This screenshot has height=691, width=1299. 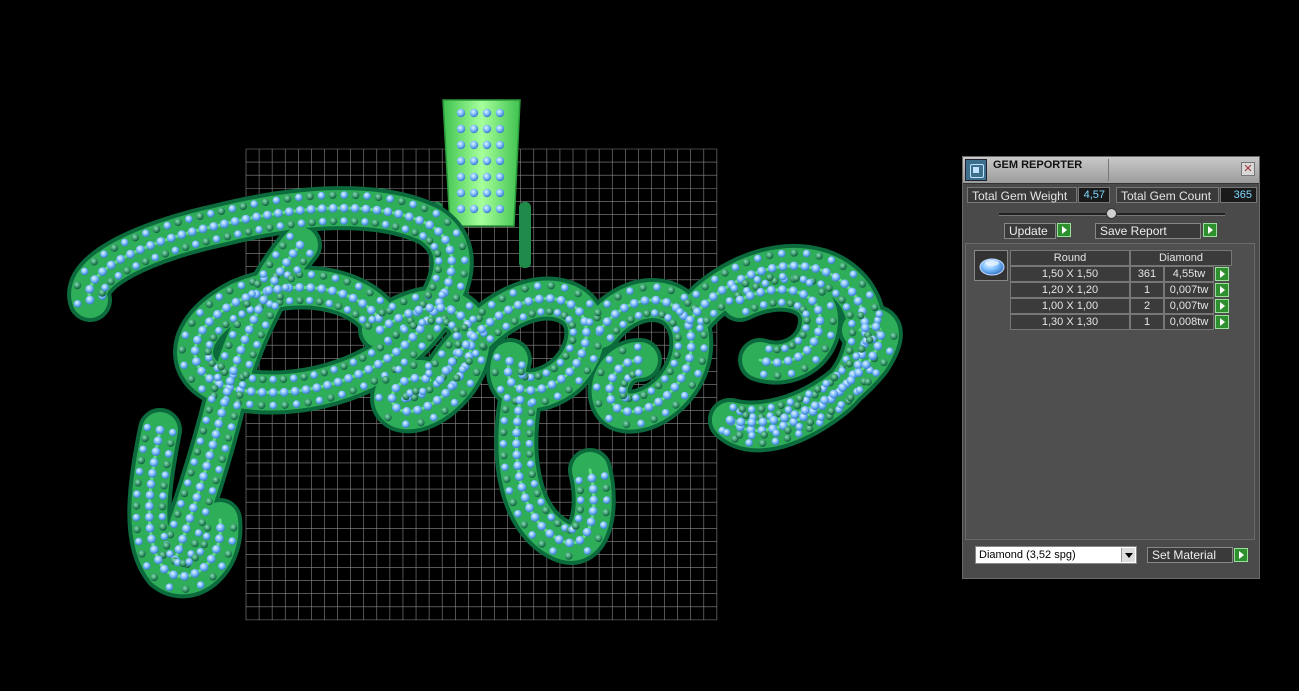 What do you see at coordinates (481, 163) in the screenshot?
I see `bail` at bounding box center [481, 163].